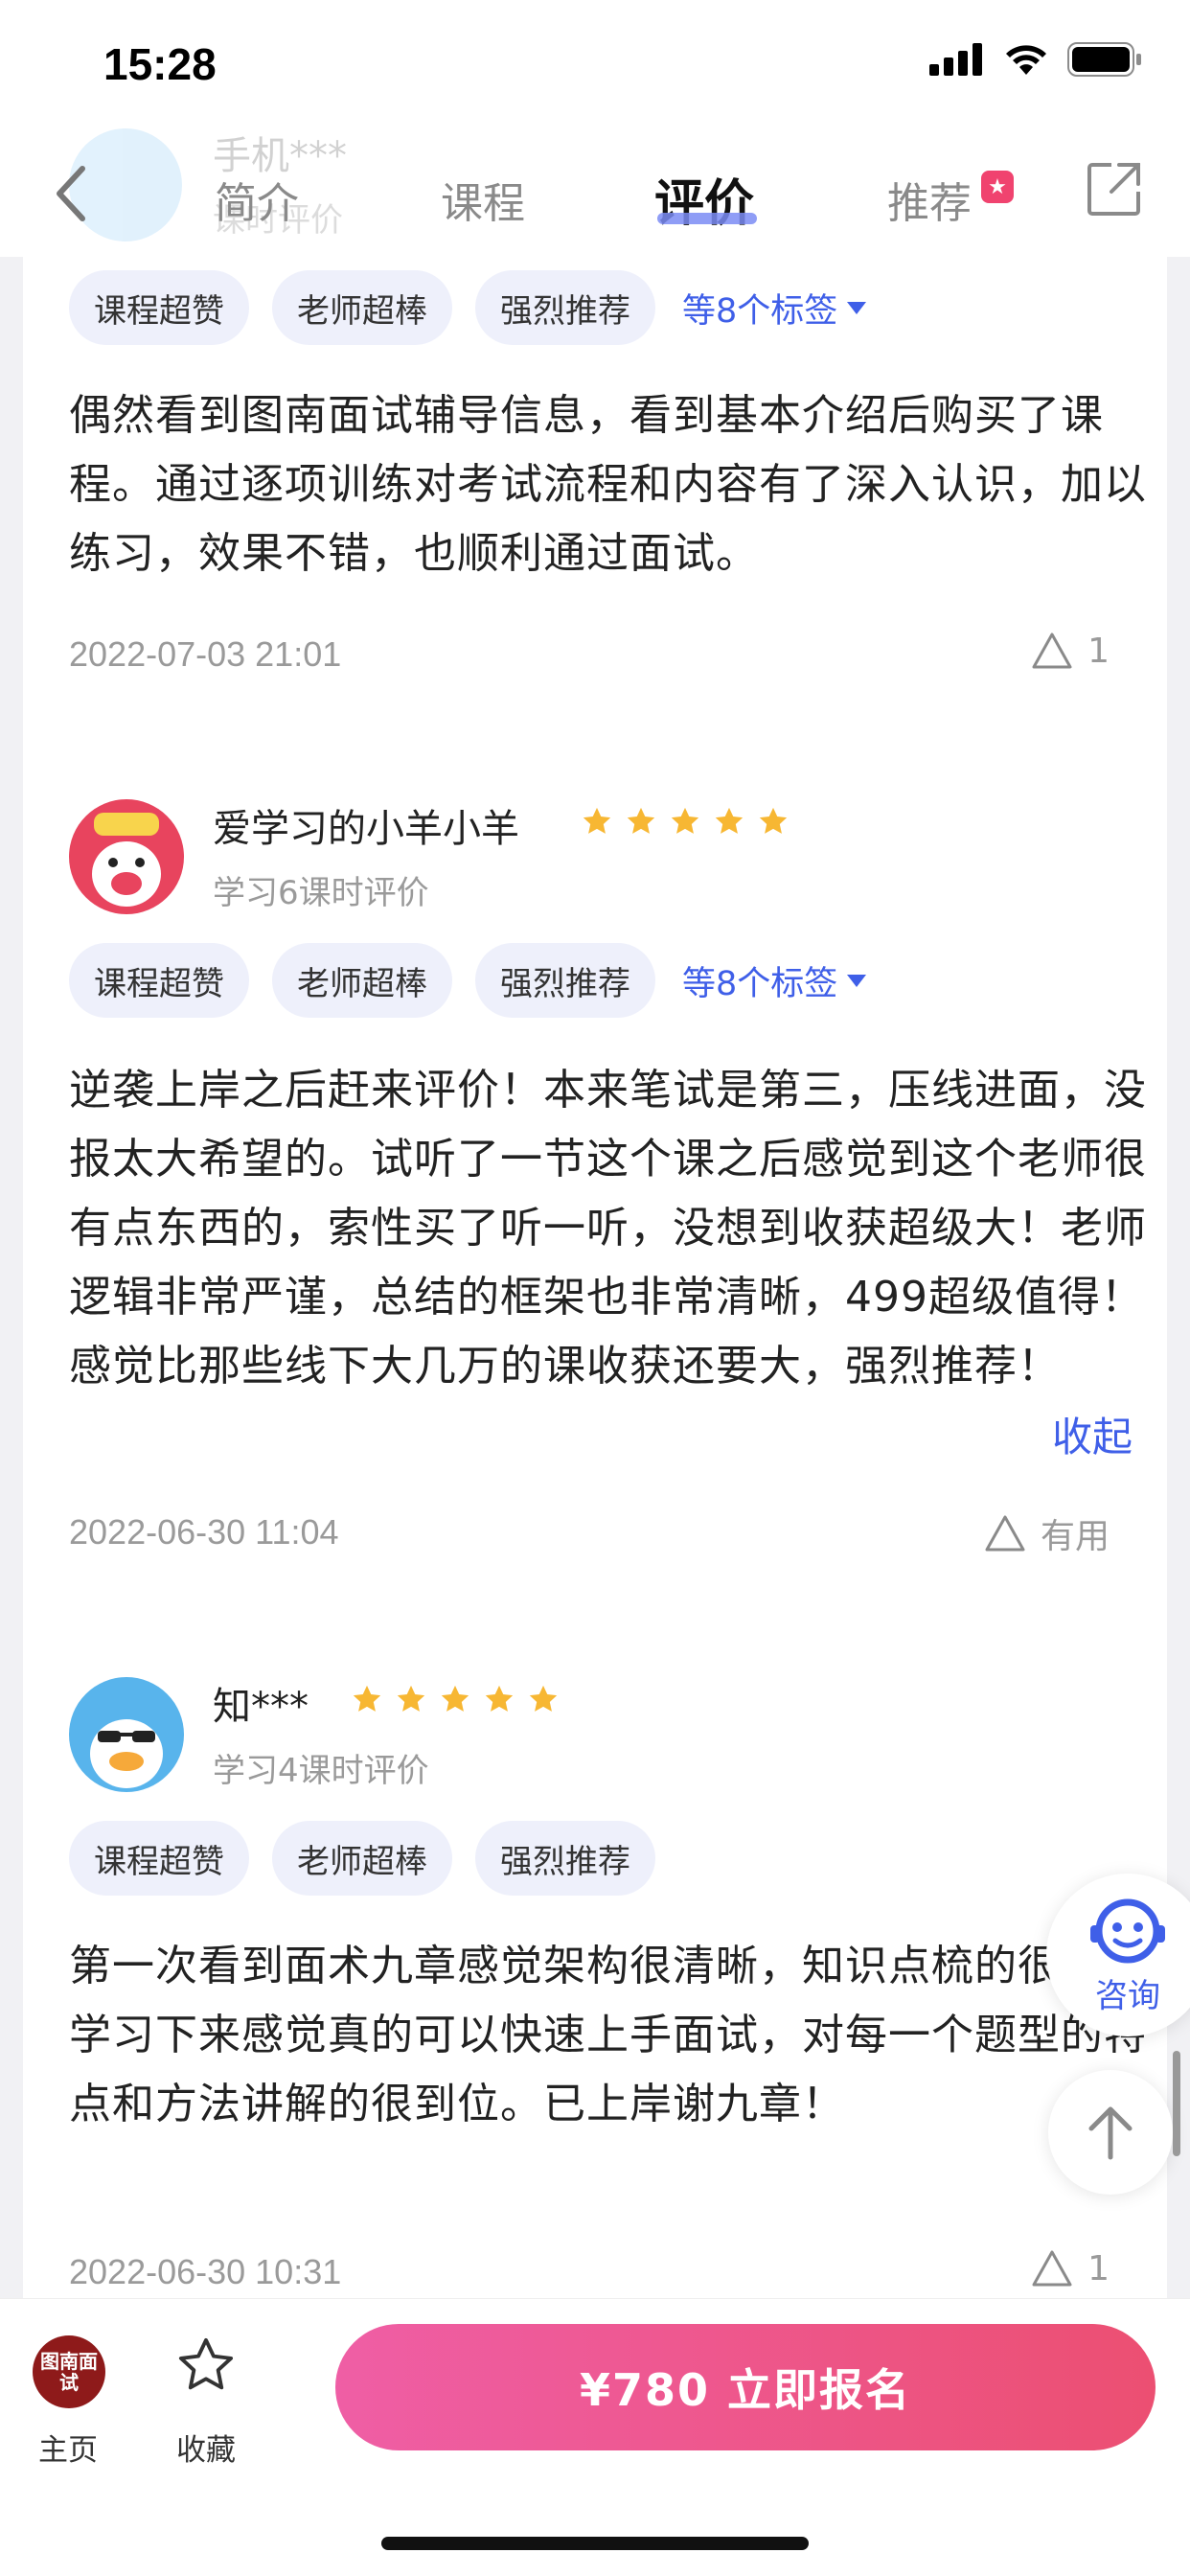 The width and height of the screenshot is (1190, 2576). I want to click on review-2-rating, so click(685, 821).